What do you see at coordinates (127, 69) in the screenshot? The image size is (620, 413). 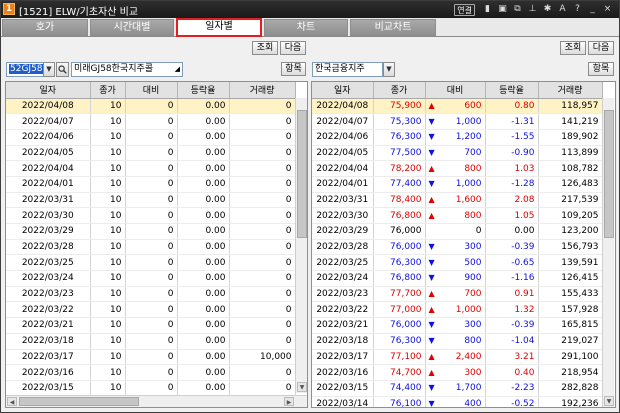 I see `left-name-field: 미래GJ58한국지주콜 ◢` at bounding box center [127, 69].